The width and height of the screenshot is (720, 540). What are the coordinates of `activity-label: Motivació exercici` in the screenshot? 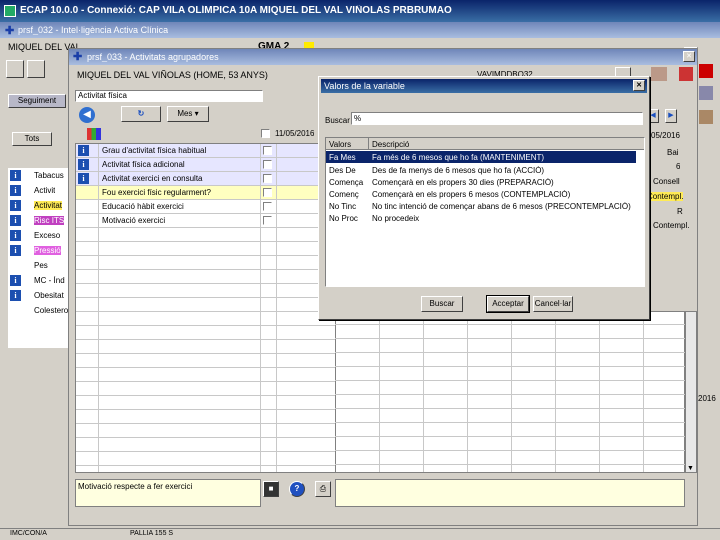 It's located at (134, 220).